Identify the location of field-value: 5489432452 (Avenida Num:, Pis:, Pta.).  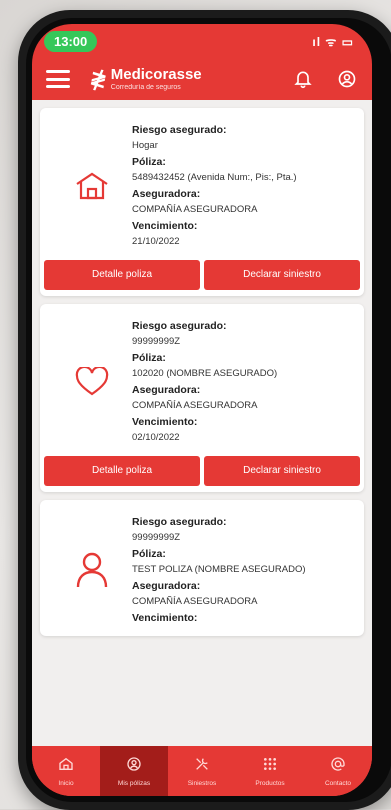
(214, 177).